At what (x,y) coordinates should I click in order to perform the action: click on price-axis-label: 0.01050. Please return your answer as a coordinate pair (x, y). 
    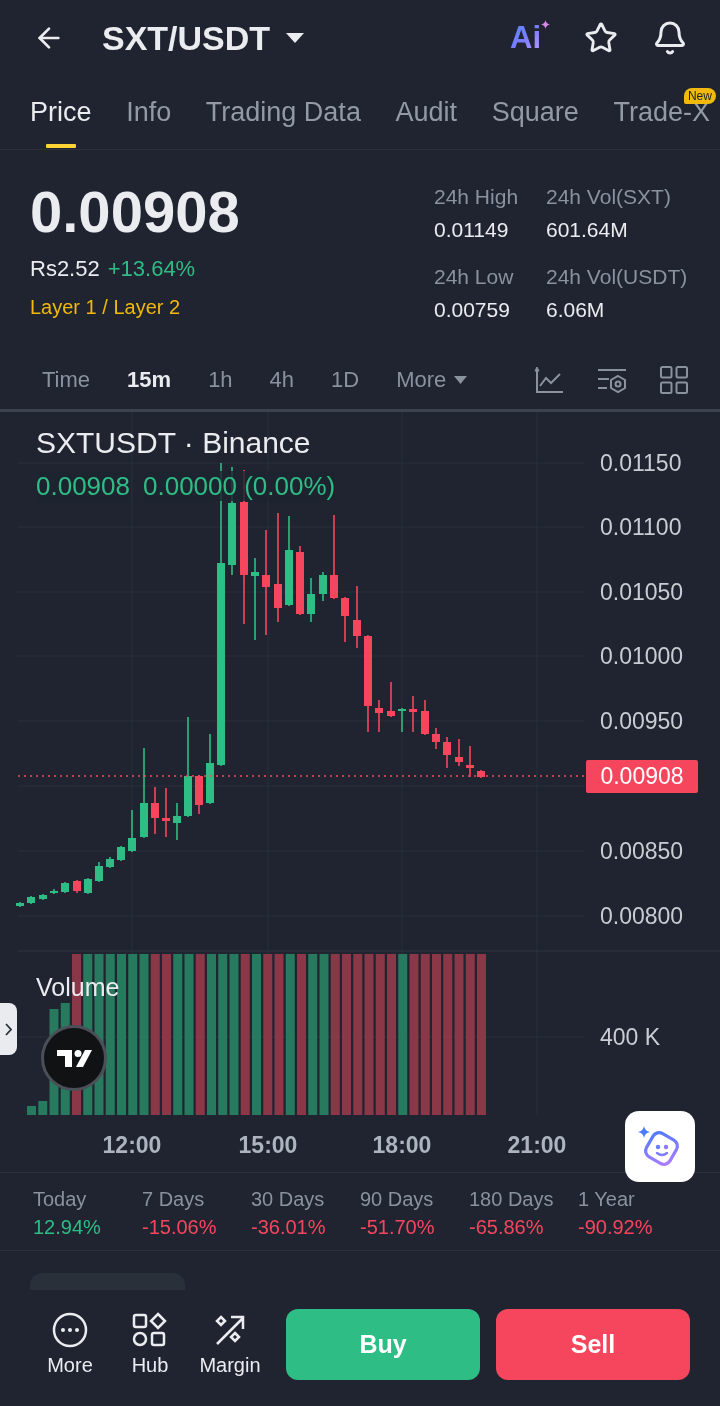
    Looking at the image, I should click on (642, 592).